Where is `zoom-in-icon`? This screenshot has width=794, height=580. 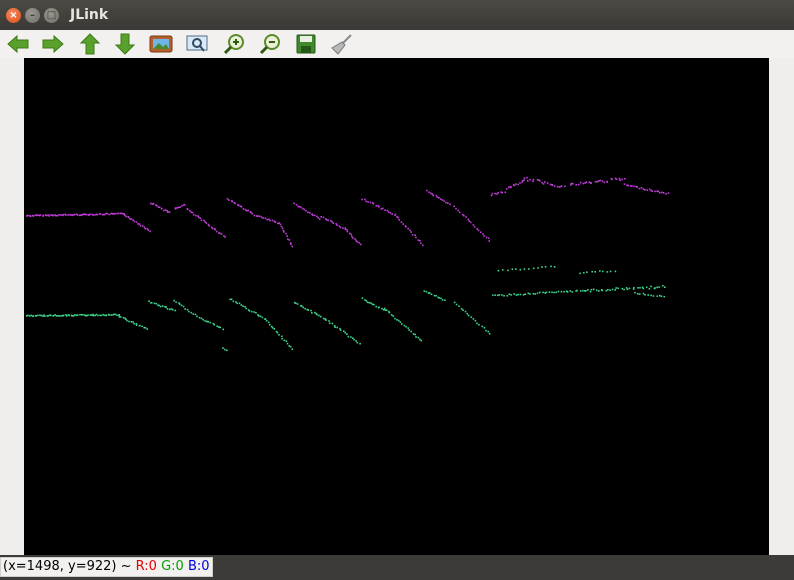
zoom-in-icon is located at coordinates (234, 44).